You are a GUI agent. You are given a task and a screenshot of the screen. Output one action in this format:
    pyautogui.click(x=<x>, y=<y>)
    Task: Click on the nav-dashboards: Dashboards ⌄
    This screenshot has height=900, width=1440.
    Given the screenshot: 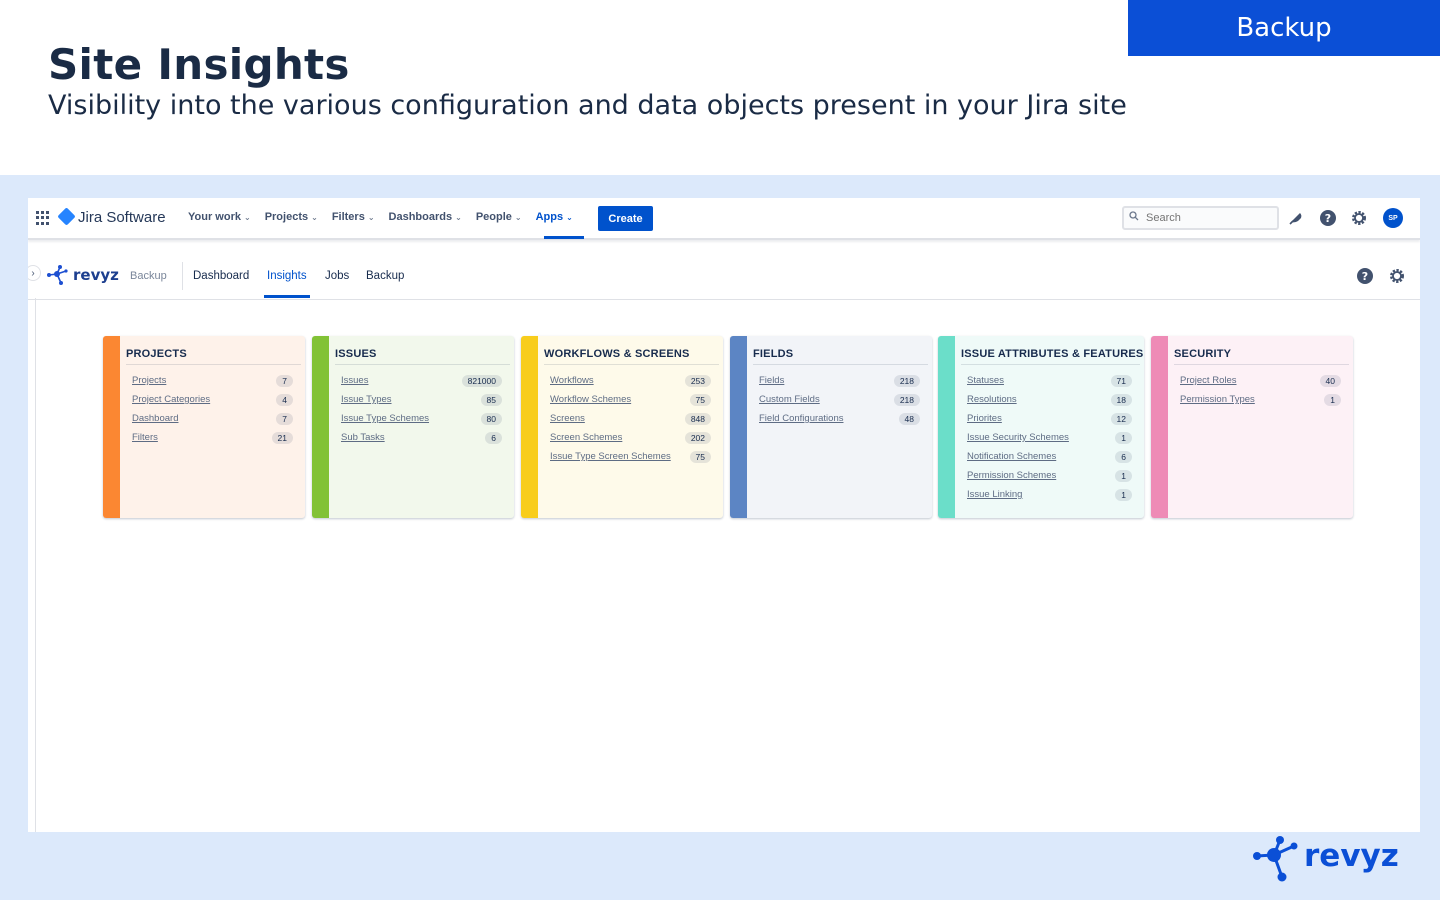 What is the action you would take?
    pyautogui.click(x=425, y=217)
    